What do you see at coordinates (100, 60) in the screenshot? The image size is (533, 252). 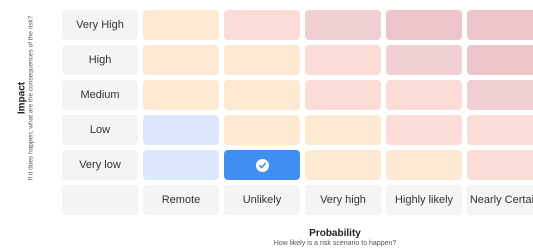 I see `impact-label-high: High` at bounding box center [100, 60].